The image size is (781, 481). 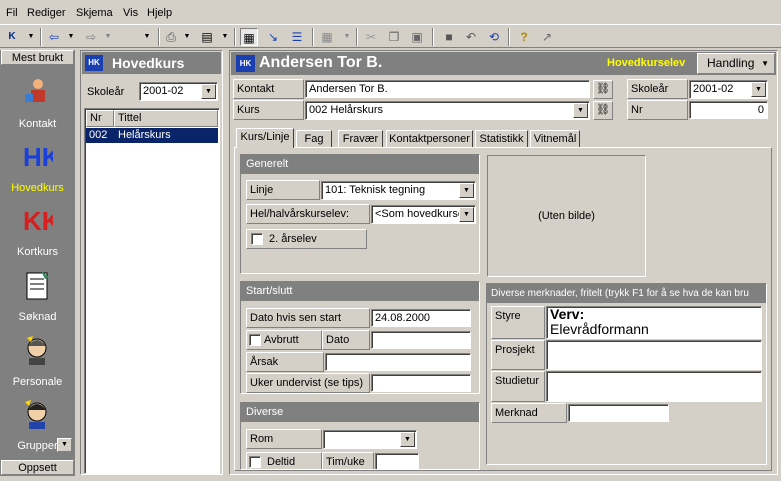 What do you see at coordinates (447, 89) in the screenshot?
I see `kontakt-field: Andersen Tor B.` at bounding box center [447, 89].